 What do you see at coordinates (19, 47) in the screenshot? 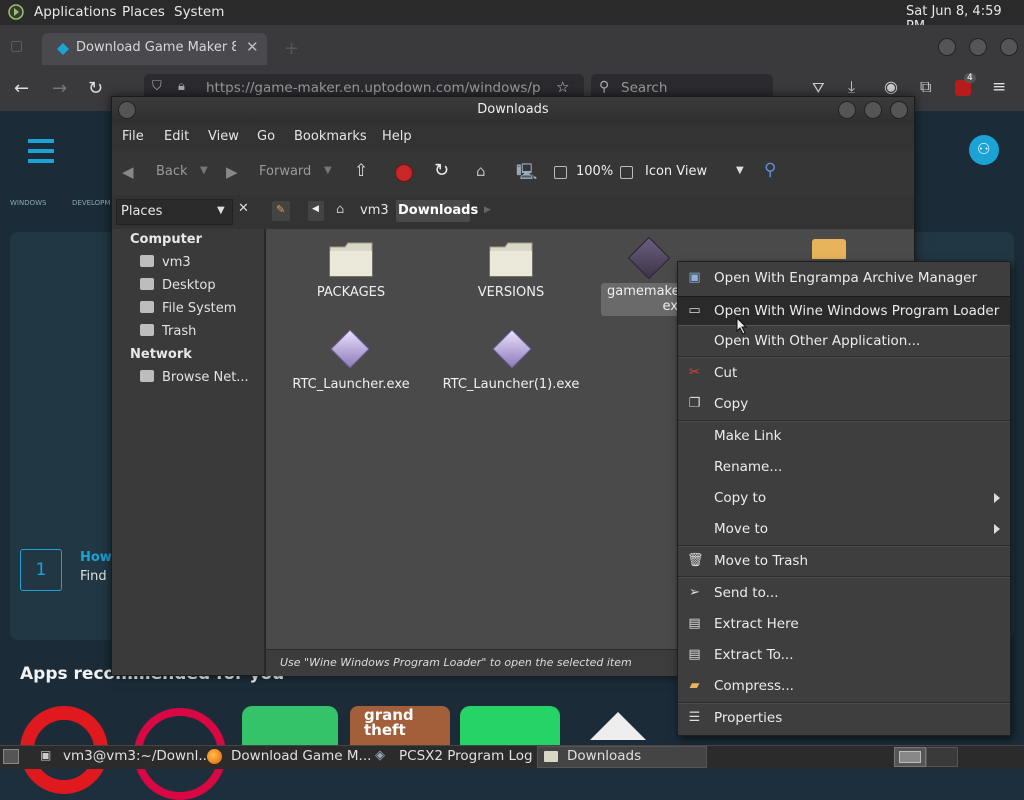
I see `tab-list-icon: ▢` at bounding box center [19, 47].